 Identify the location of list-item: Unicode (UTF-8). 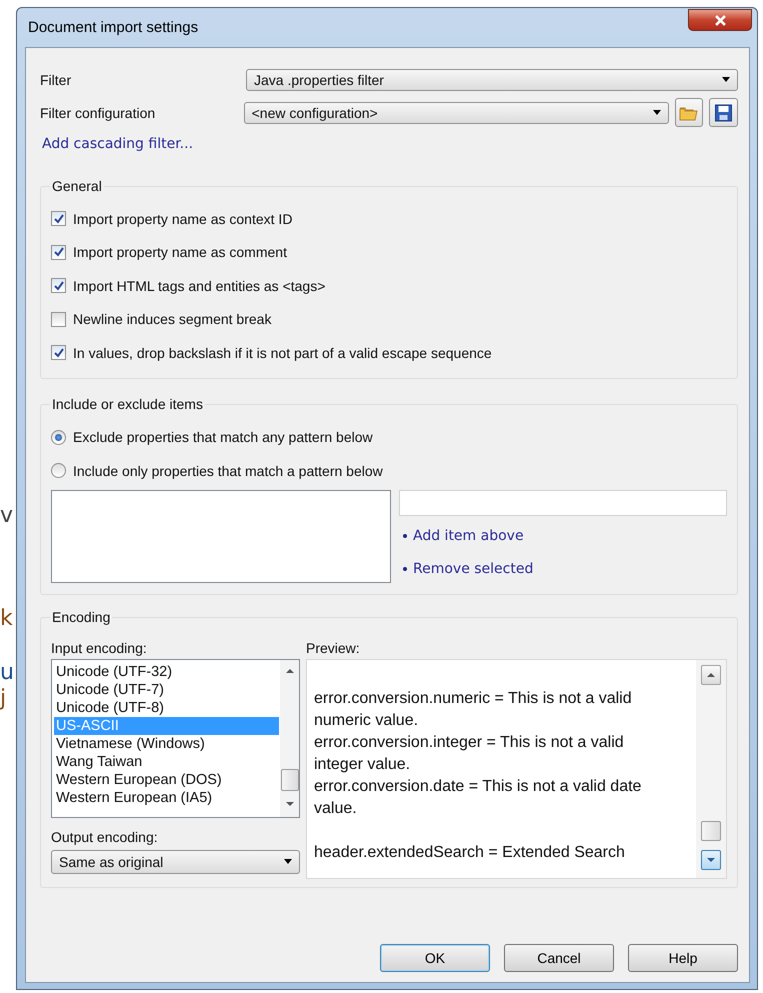
(166, 707).